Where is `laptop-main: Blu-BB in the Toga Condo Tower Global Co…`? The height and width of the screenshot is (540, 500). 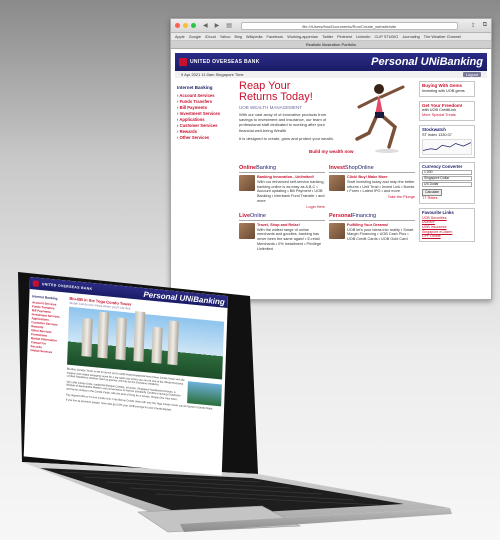
laptop-main: Blu-BB in the Toga Condo Tower Global Co… is located at coordinates (145, 356).